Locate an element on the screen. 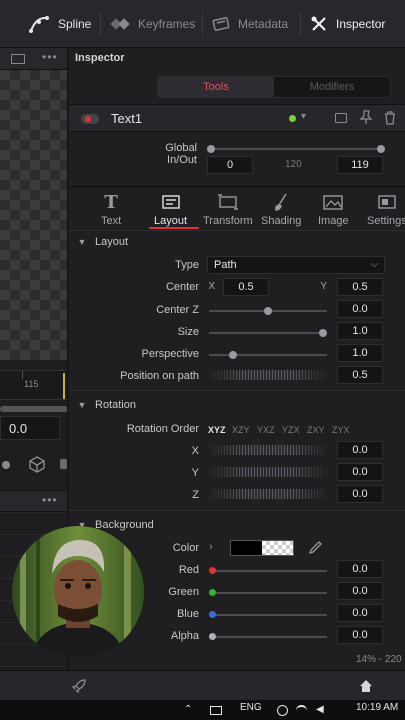  rotation-z-thumbwheel is located at coordinates (268, 494).